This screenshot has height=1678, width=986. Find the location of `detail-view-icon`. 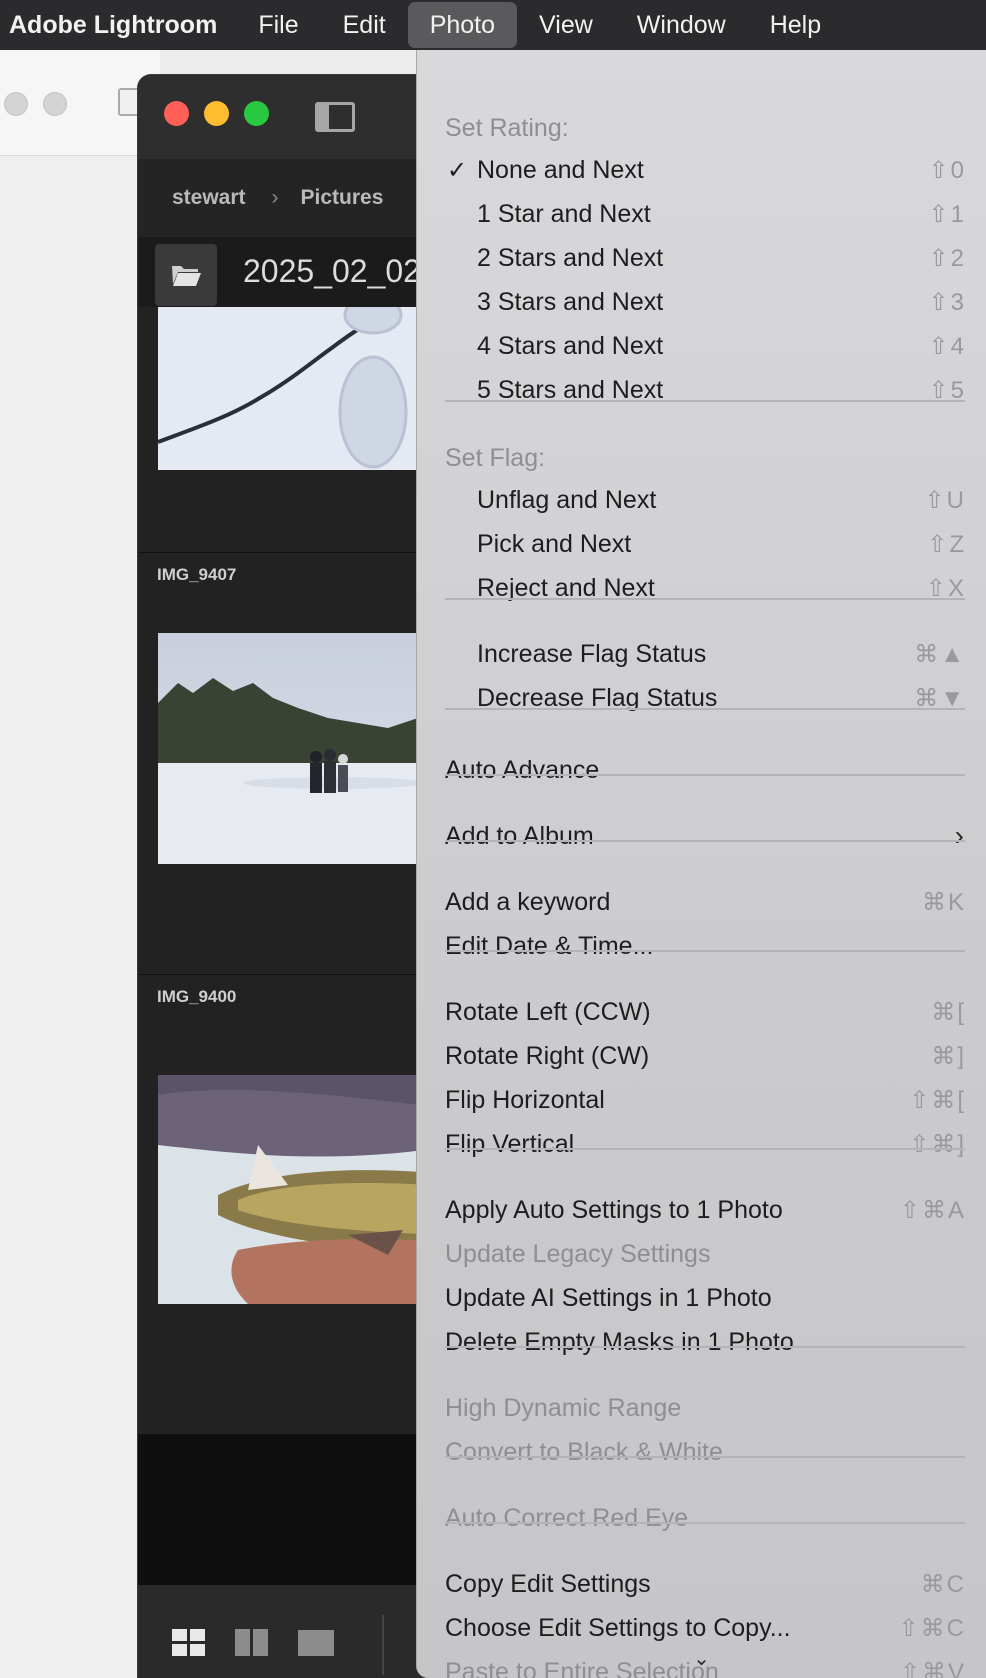

detail-view-icon is located at coordinates (316, 1643).